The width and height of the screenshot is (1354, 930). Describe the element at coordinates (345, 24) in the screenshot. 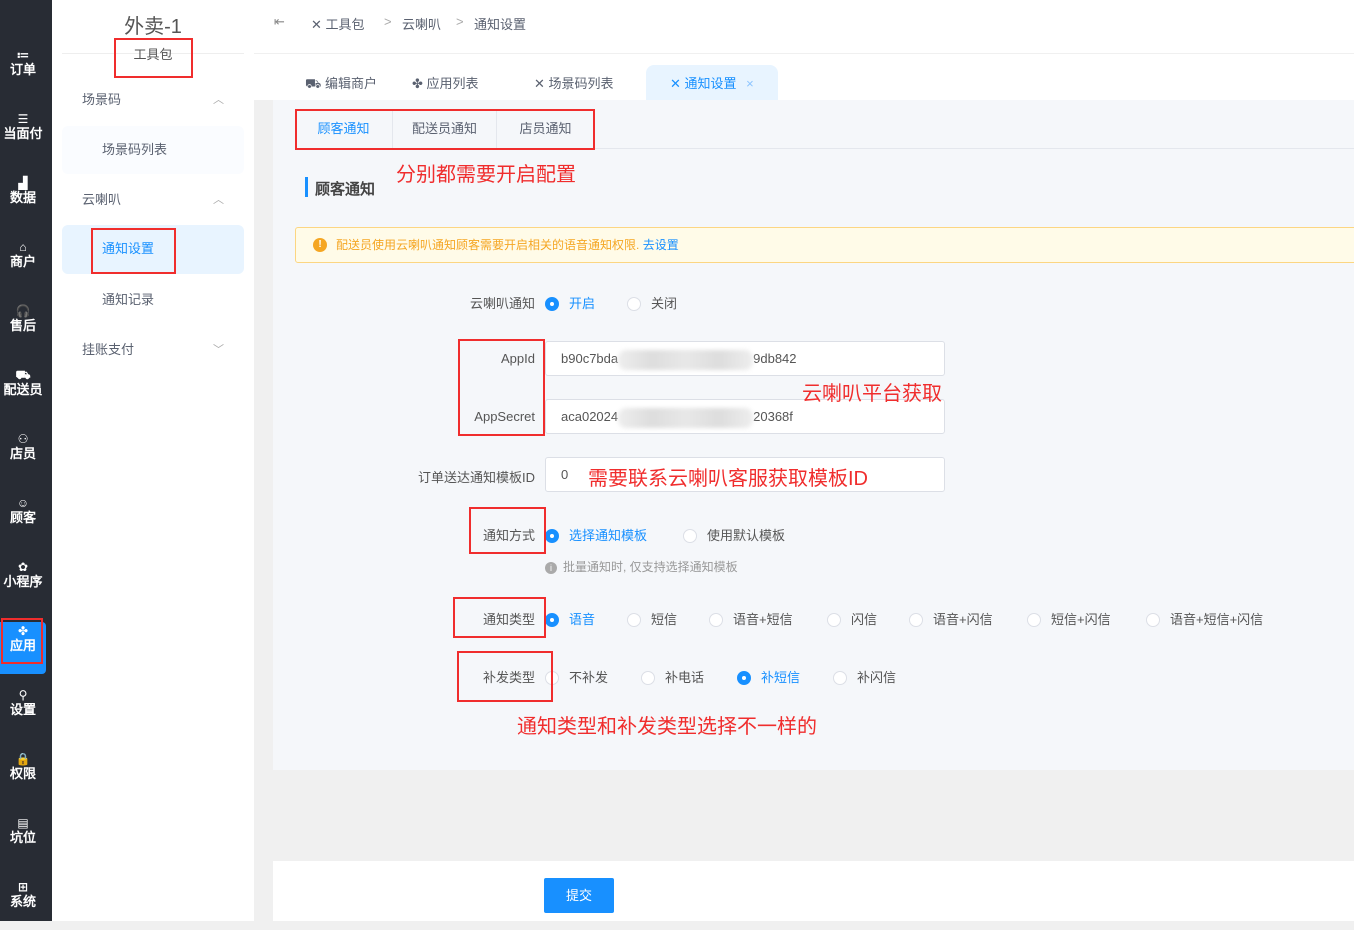

I see `label: 工具包` at that location.